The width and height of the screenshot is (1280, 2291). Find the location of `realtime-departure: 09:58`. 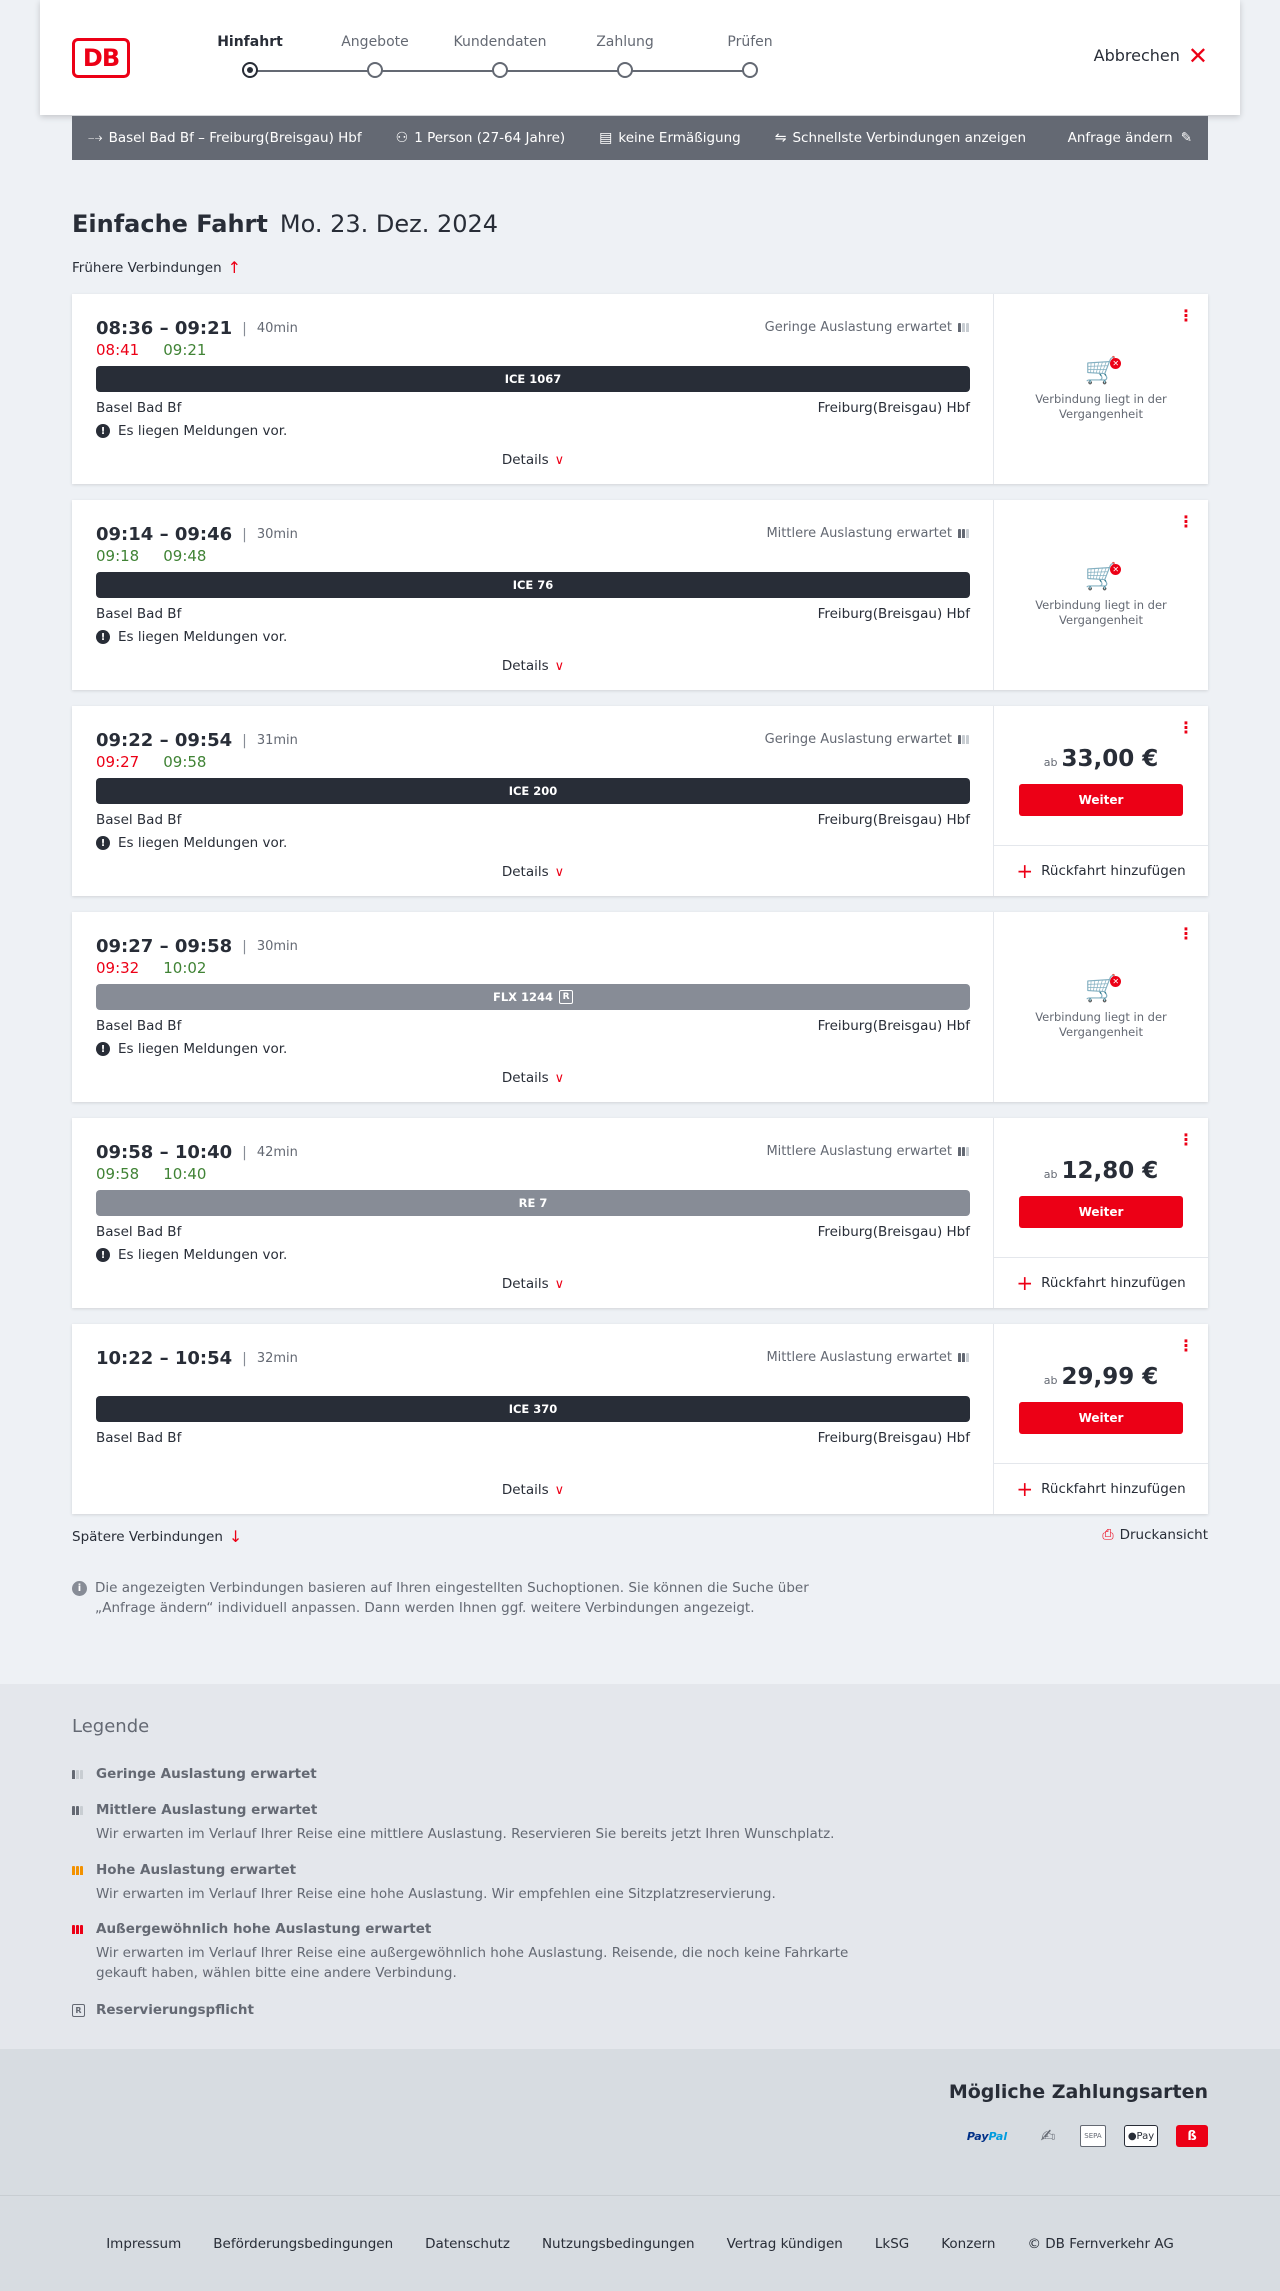

realtime-departure: 09:58 is located at coordinates (118, 1174).